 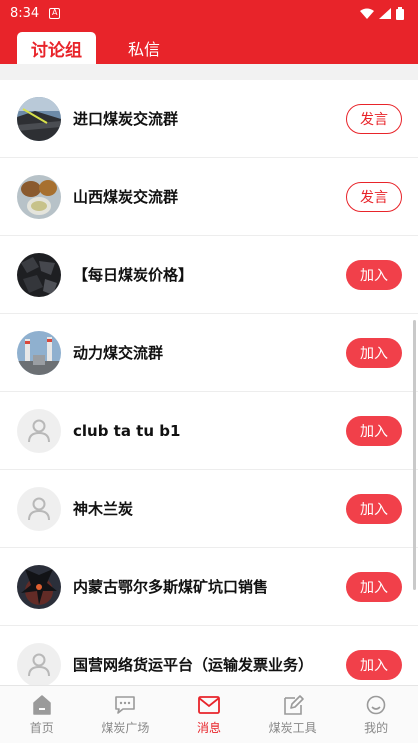 I want to click on list-item: 山西煤炭交流群 发言, so click(x=209, y=197).